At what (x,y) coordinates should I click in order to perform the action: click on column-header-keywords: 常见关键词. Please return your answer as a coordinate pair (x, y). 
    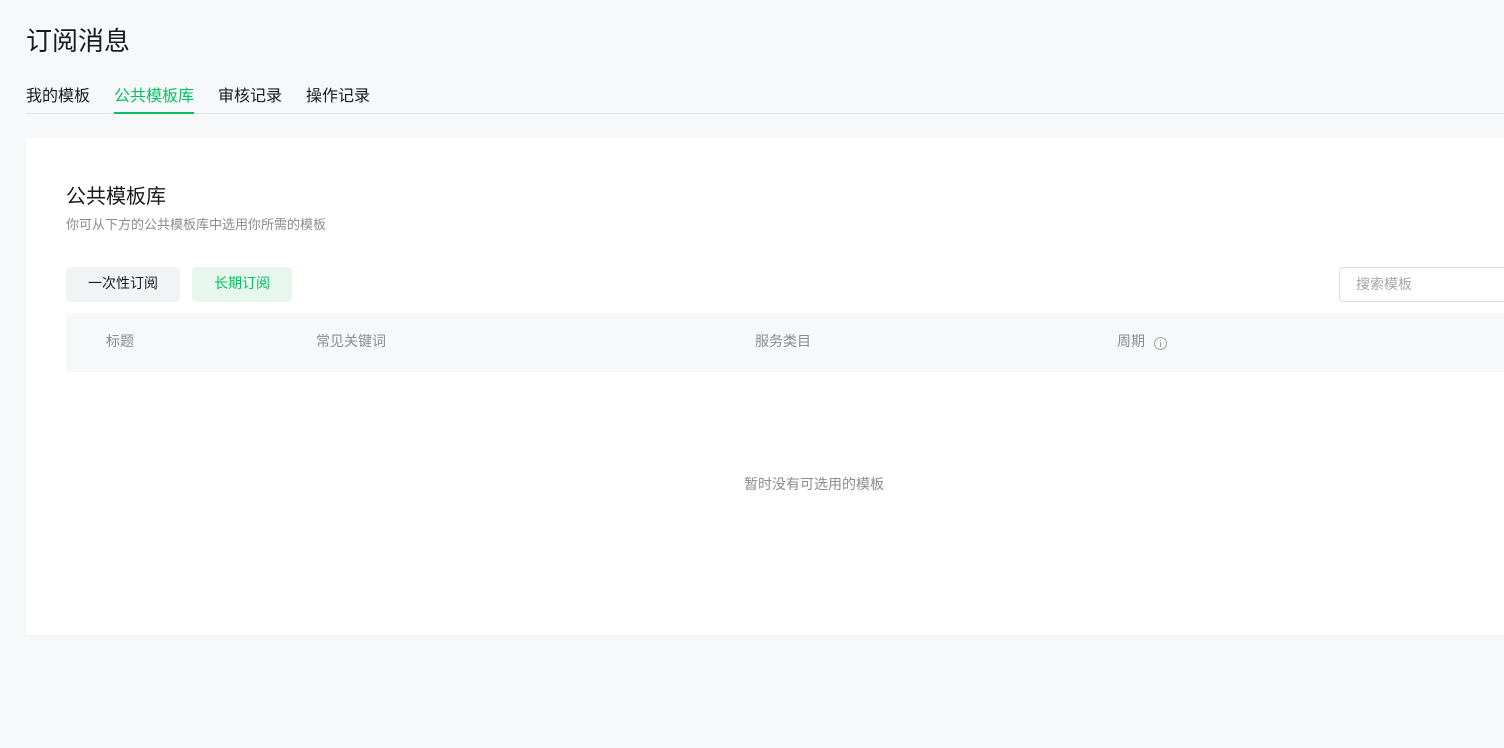
    Looking at the image, I should click on (351, 342).